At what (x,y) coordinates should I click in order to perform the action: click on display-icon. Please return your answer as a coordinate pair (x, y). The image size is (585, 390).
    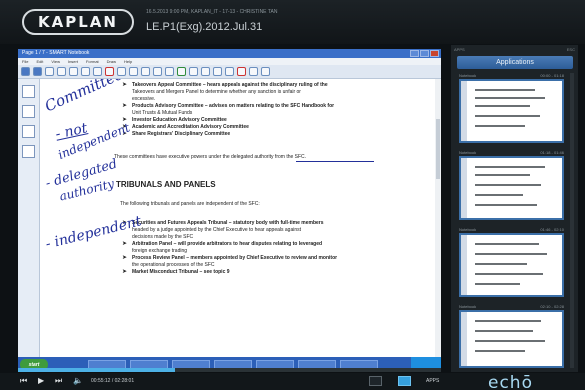
    Looking at the image, I should click on (145, 71).